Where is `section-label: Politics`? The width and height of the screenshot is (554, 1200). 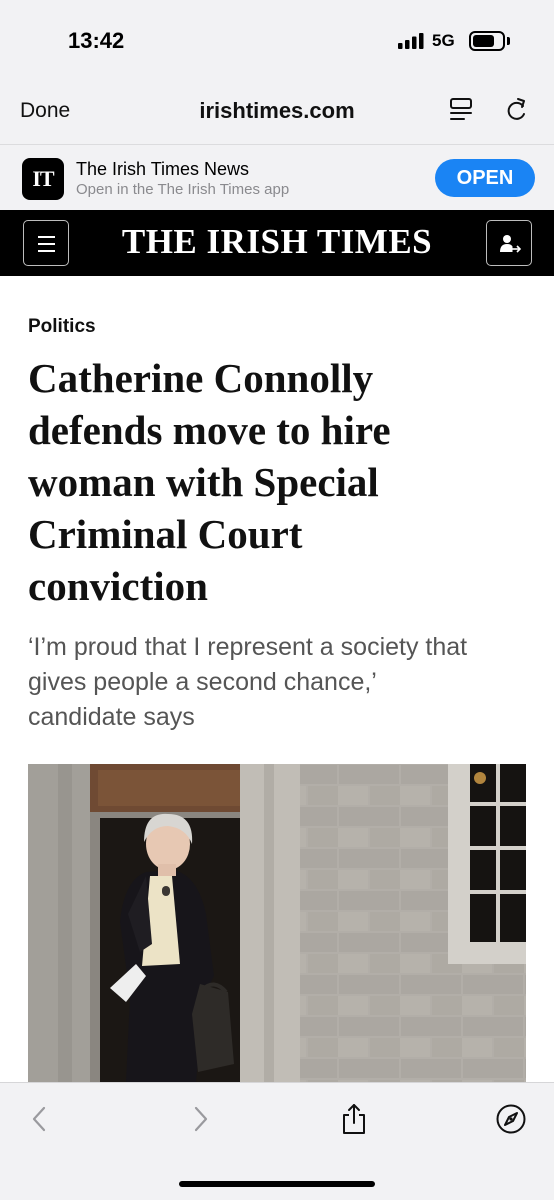 section-label: Politics is located at coordinates (62, 327).